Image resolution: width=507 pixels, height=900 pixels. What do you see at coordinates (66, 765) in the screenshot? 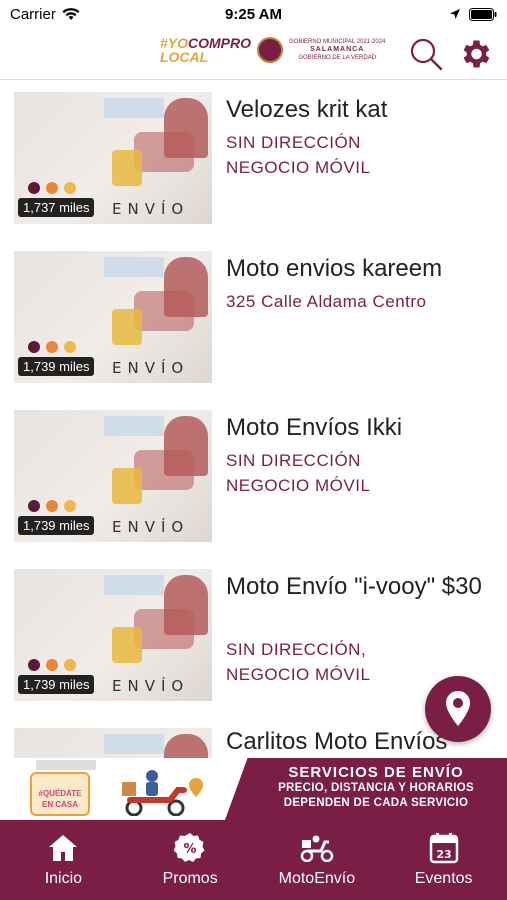
I see `government-logo-strip` at bounding box center [66, 765].